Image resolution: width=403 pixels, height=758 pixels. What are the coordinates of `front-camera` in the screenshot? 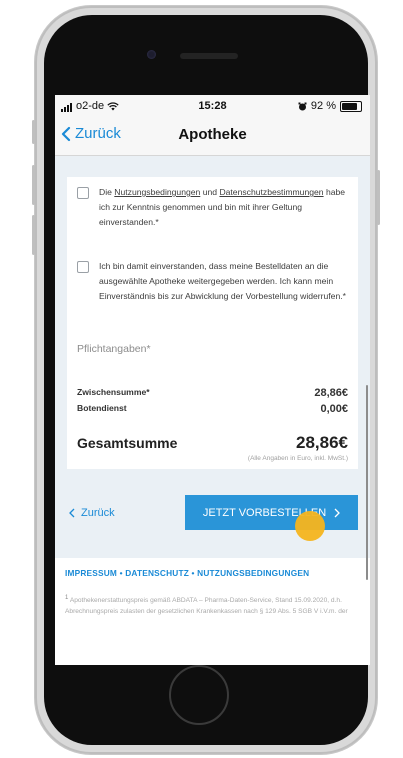 It's located at (151, 54).